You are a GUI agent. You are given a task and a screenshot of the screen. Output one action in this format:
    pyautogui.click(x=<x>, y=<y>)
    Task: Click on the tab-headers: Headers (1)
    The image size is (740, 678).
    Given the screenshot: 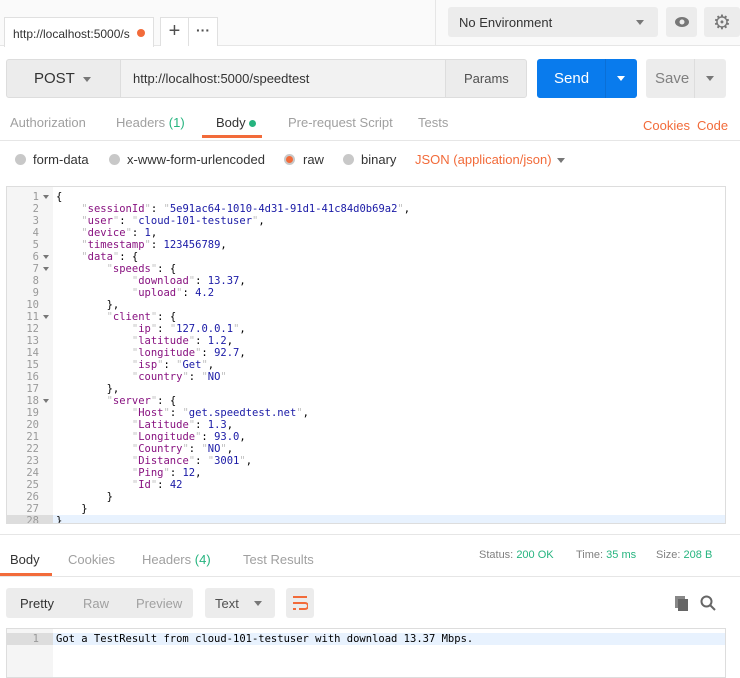 What is the action you would take?
    pyautogui.click(x=150, y=122)
    